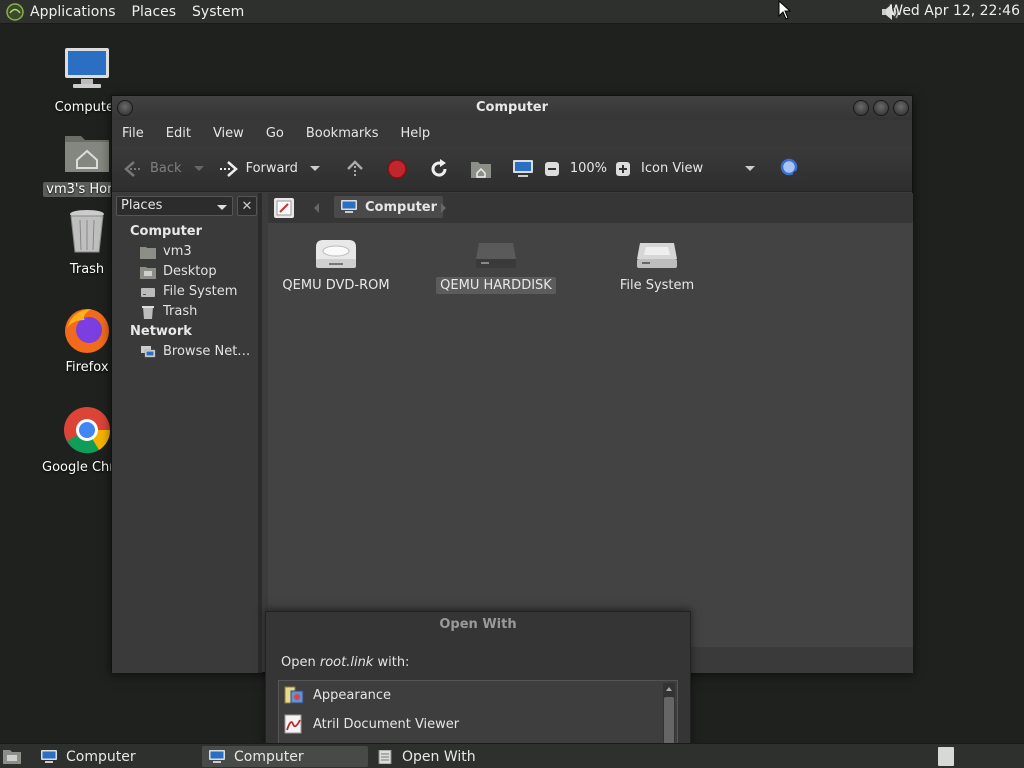  Describe the element at coordinates (397, 169) in the screenshot. I see `stop-button` at that location.